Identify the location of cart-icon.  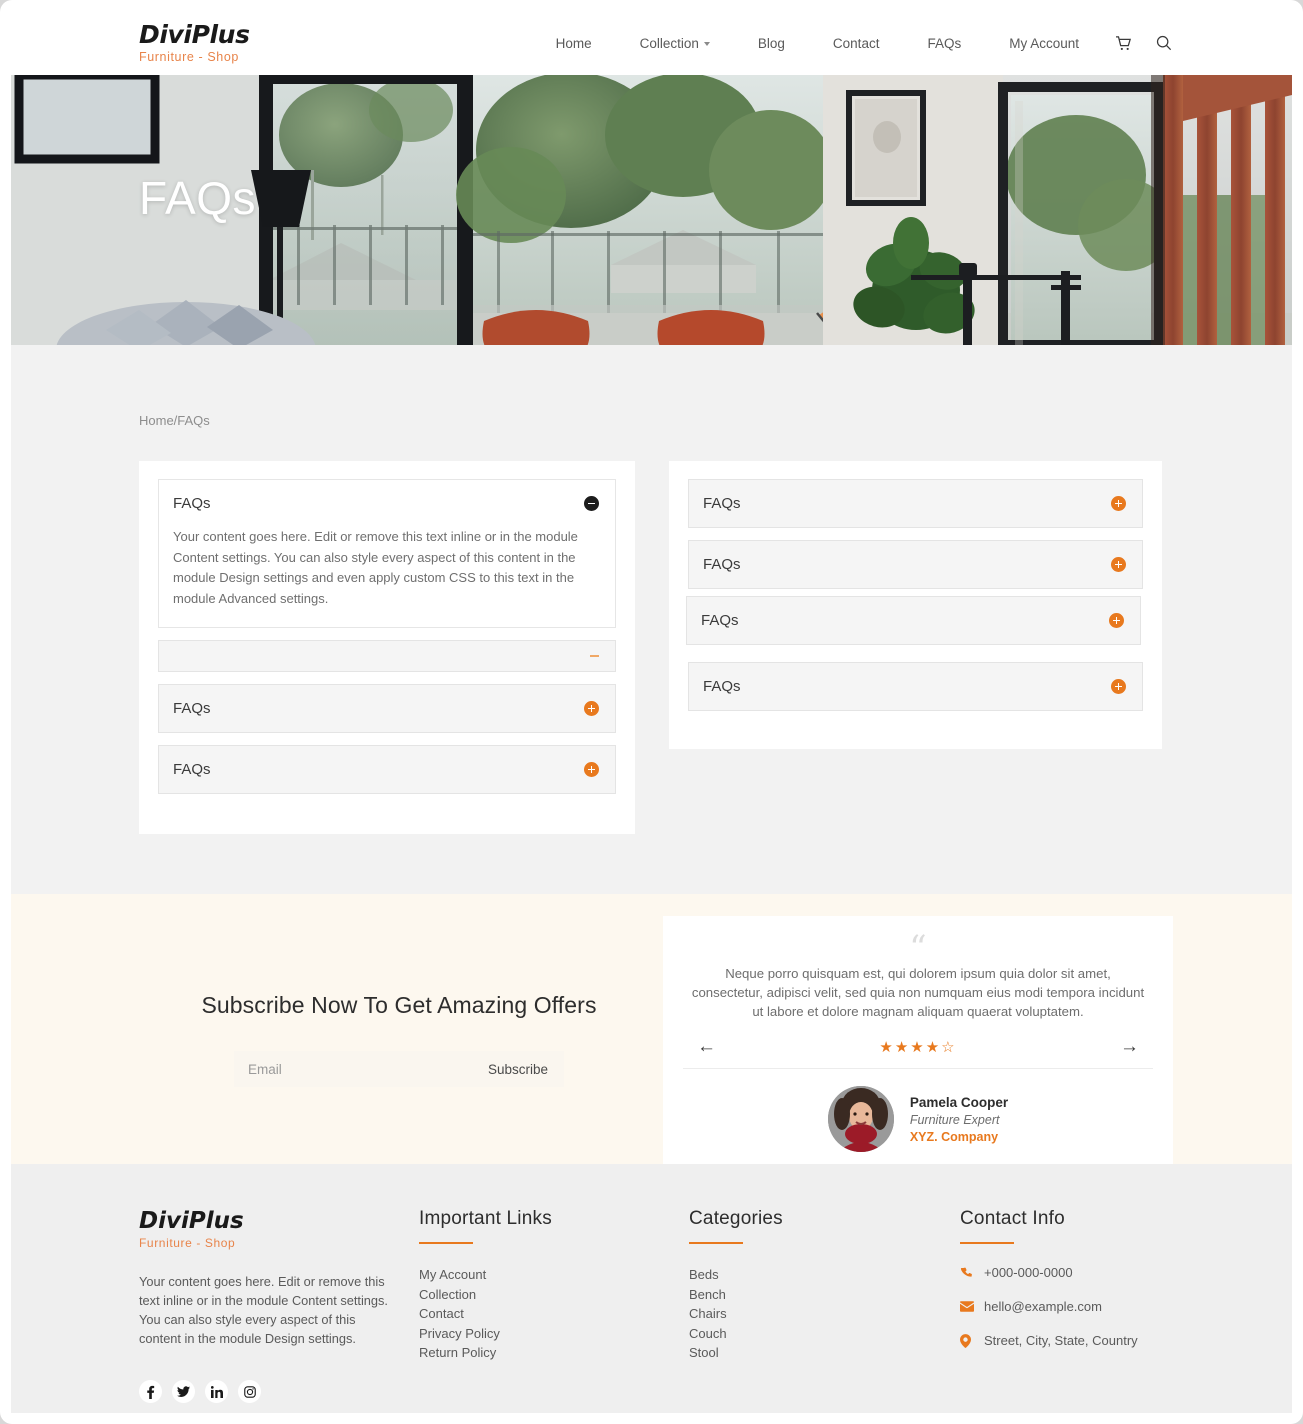
(1123, 43).